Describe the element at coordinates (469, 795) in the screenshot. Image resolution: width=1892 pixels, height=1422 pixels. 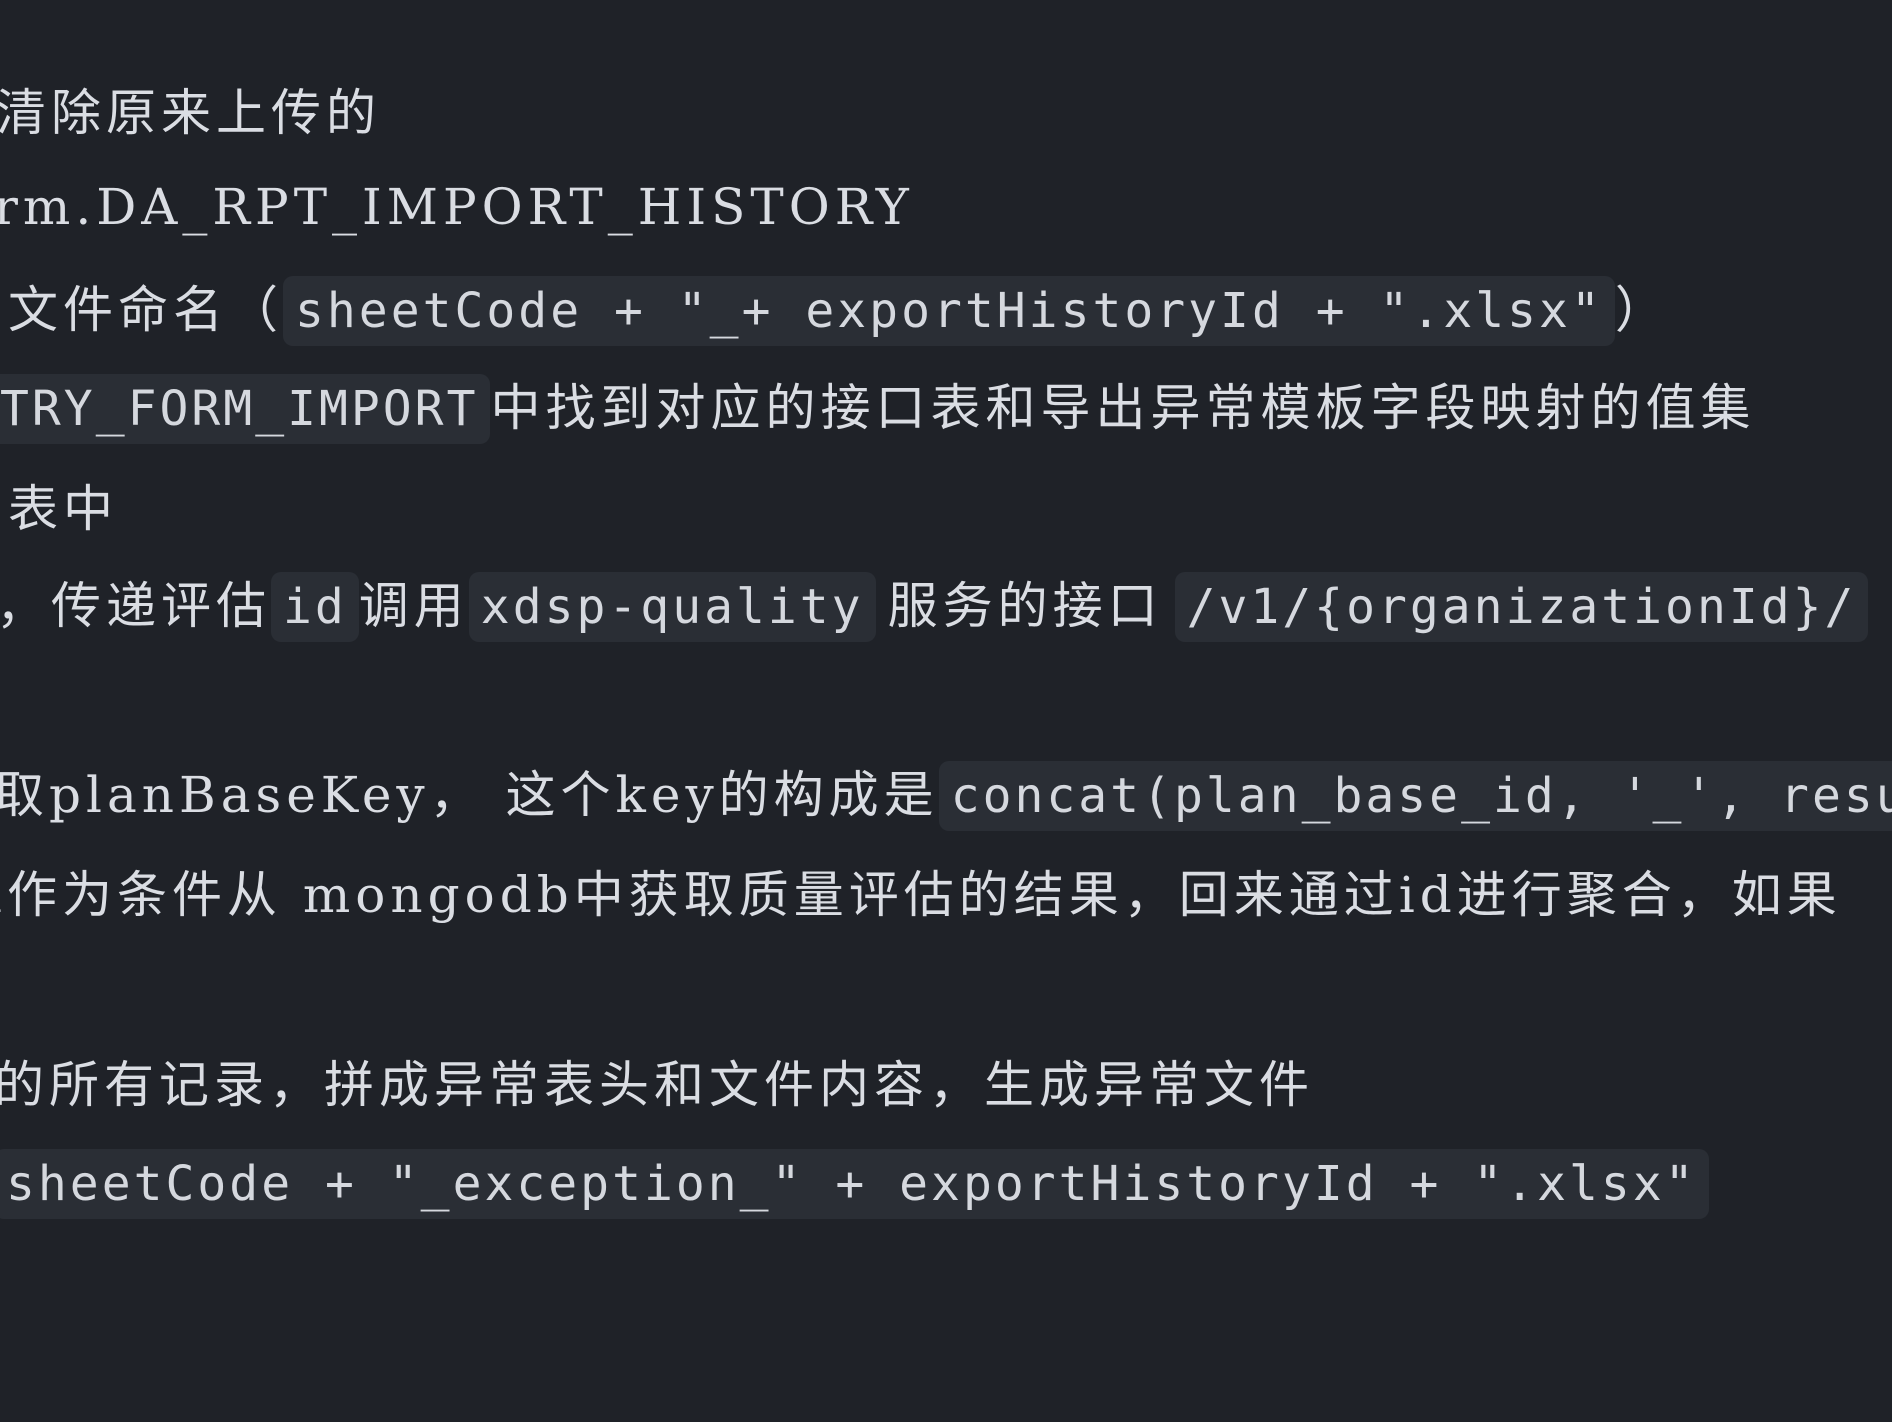
I see `line-text: 取planBaseKey， 这个key的构成是` at that location.